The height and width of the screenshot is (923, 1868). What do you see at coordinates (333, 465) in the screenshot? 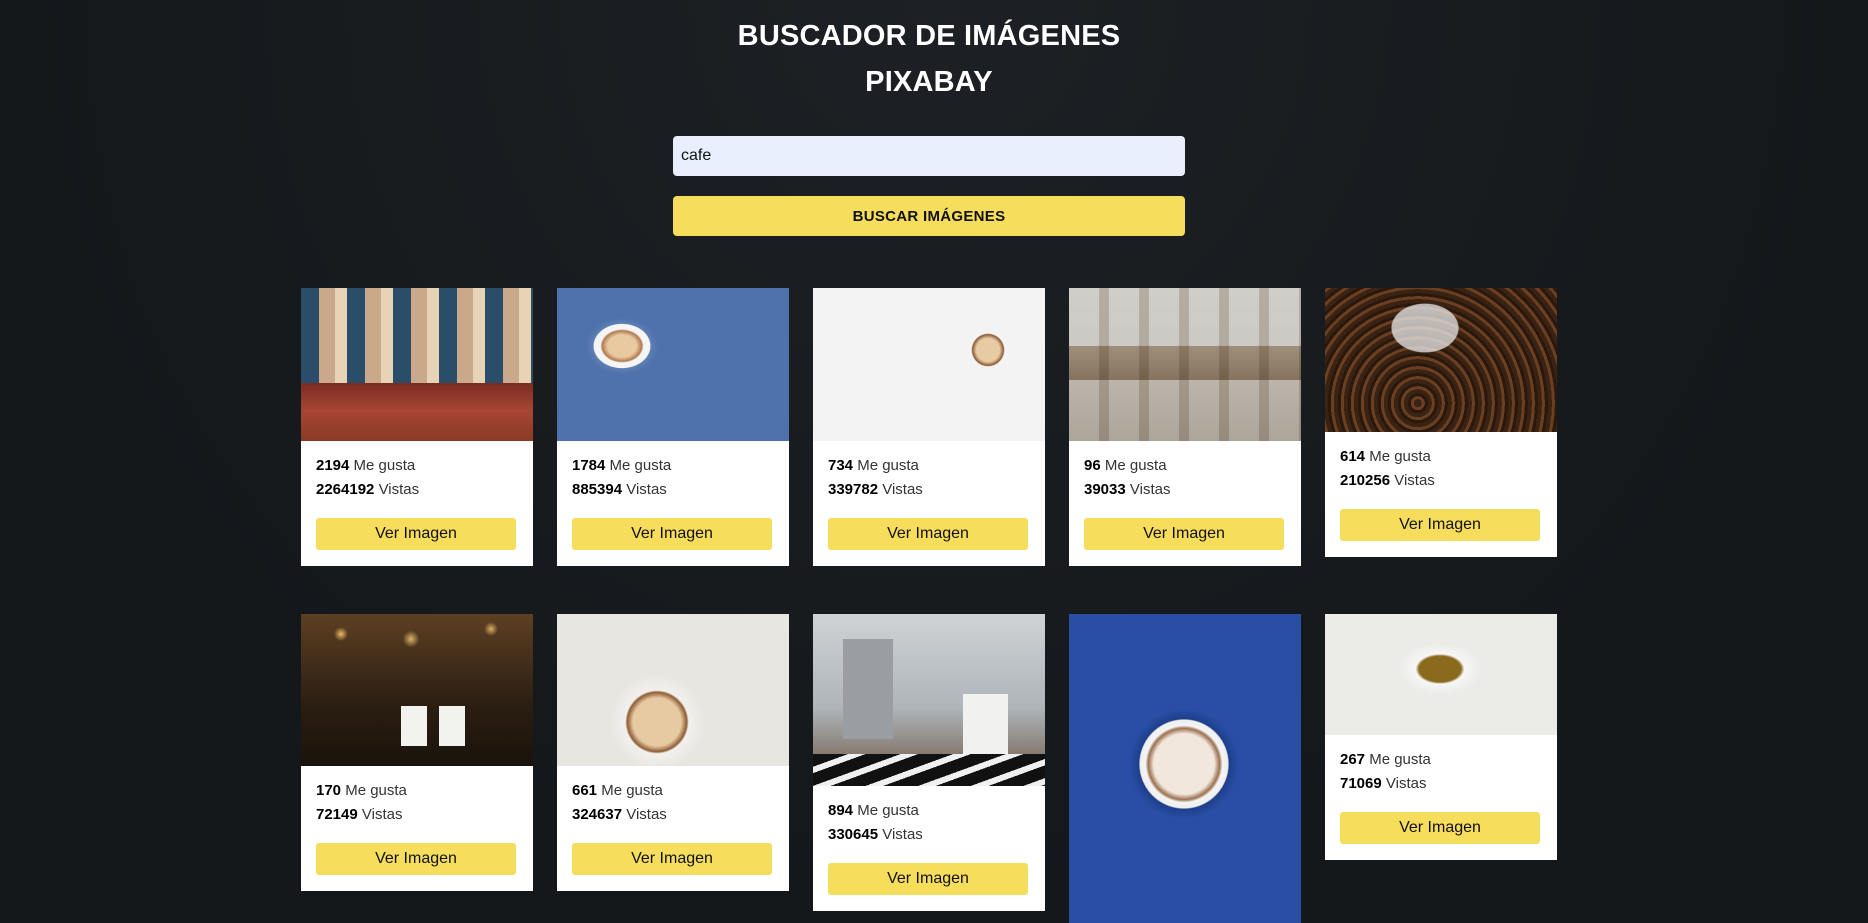
I see `likes-count: 2194` at bounding box center [333, 465].